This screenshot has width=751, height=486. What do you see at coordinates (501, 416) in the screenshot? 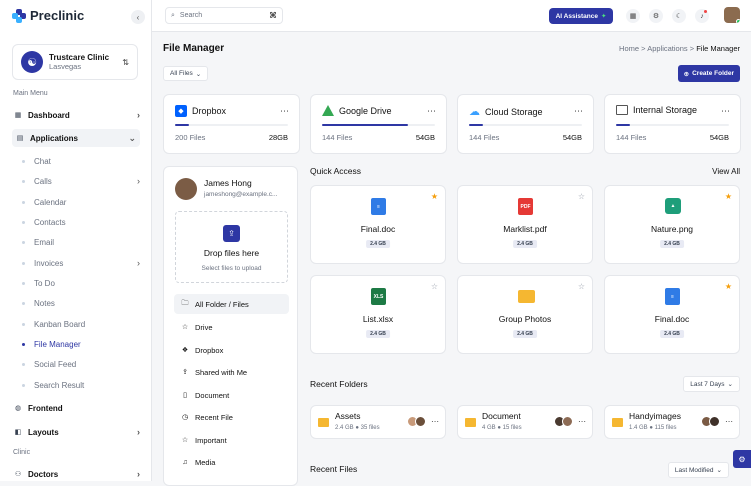
I see `folder-name: Document` at bounding box center [501, 416].